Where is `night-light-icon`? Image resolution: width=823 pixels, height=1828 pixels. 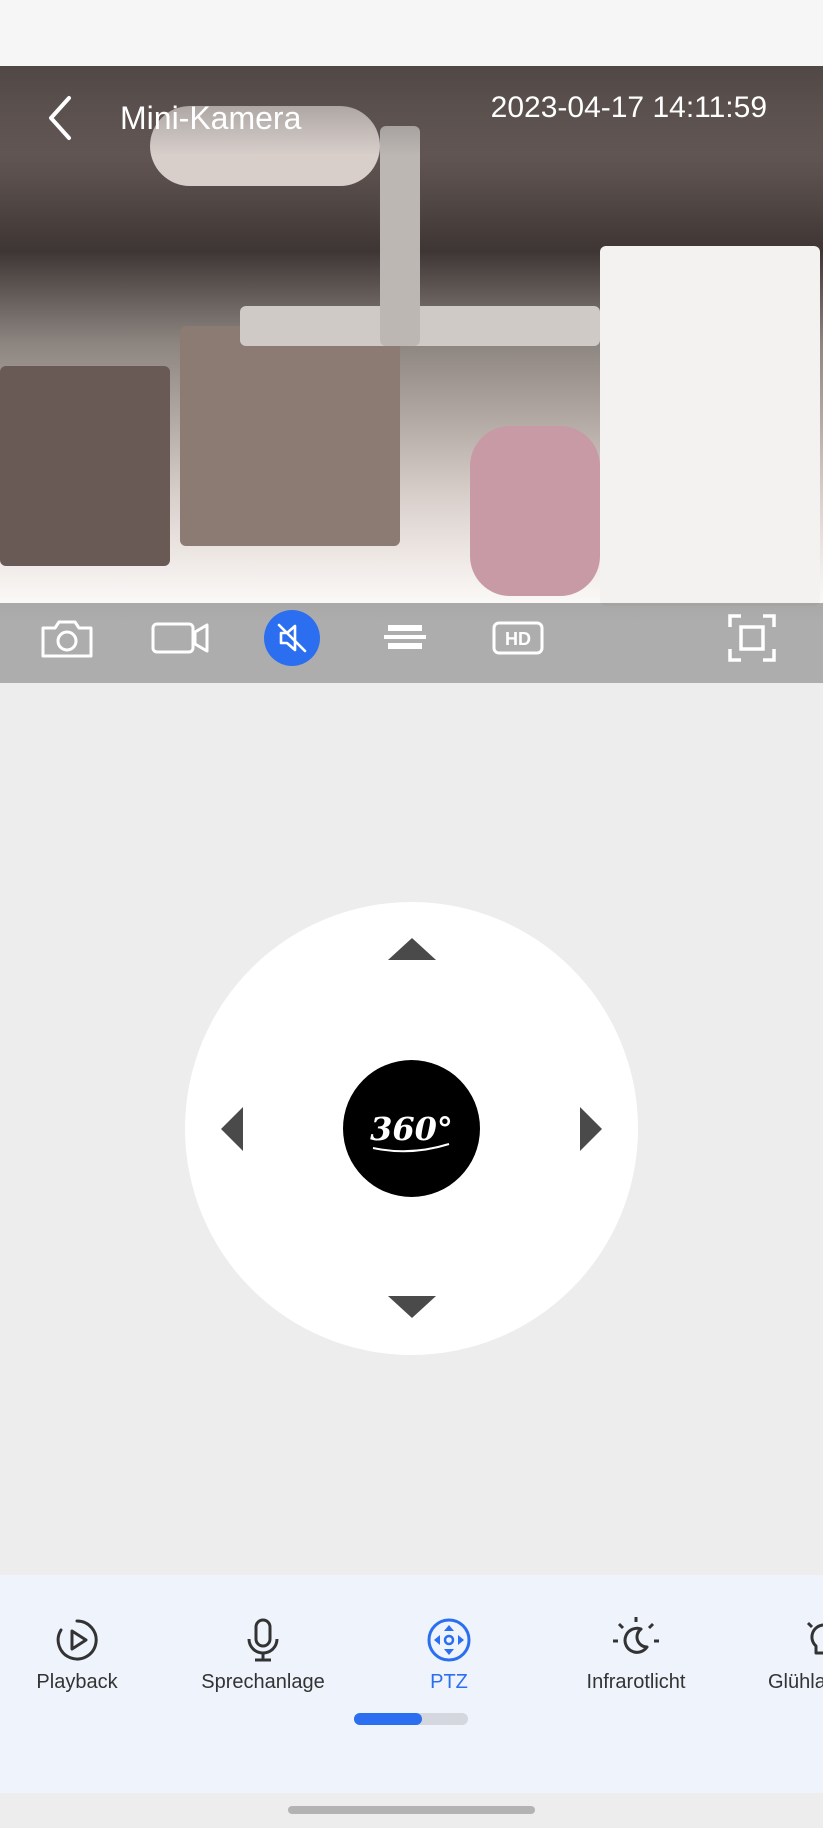 night-light-icon is located at coordinates (636, 1640).